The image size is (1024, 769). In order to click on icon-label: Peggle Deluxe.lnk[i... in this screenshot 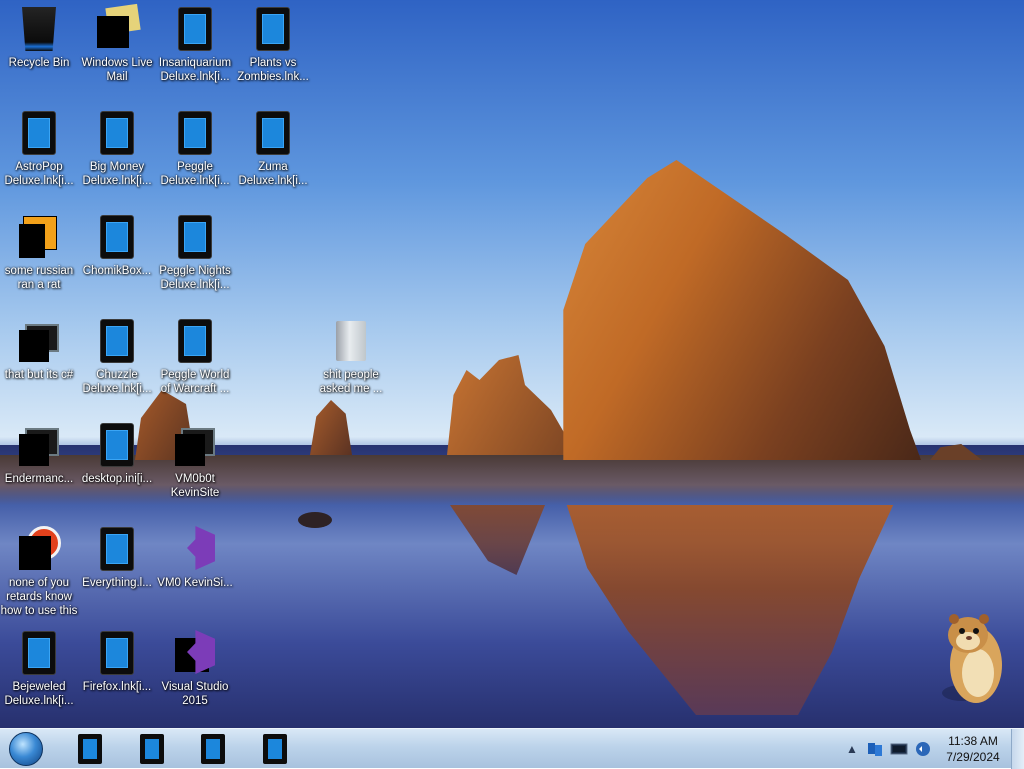, I will do `click(195, 174)`.